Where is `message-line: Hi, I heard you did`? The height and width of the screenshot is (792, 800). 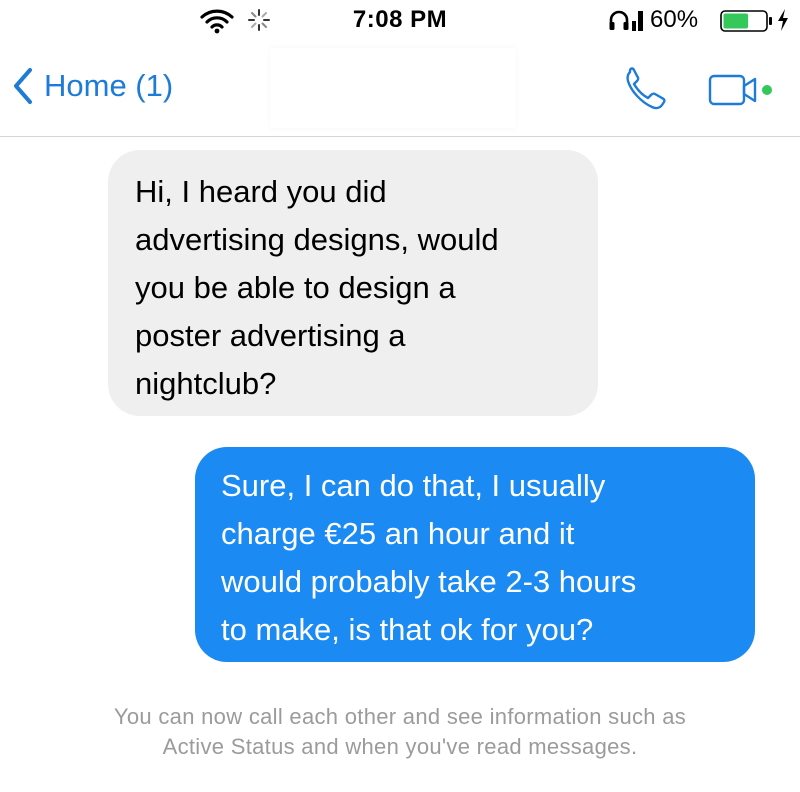
message-line: Hi, I heard you did is located at coordinates (261, 191).